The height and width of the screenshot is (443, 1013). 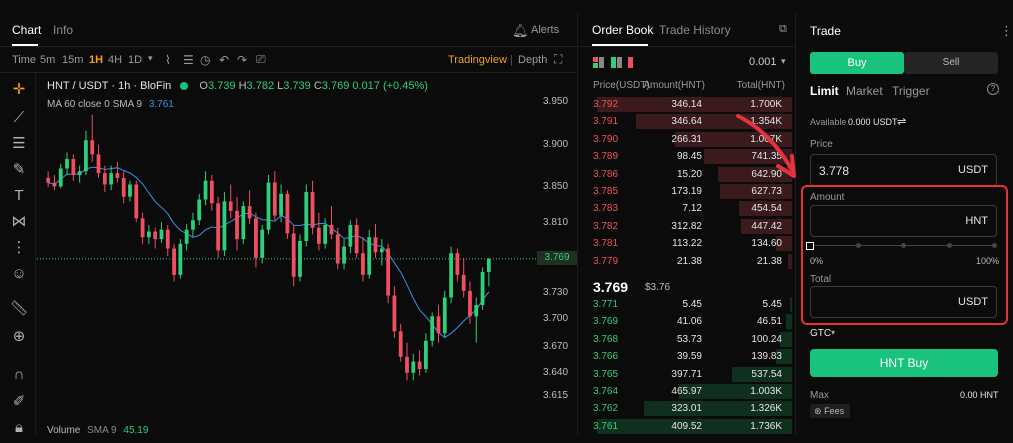 What do you see at coordinates (695, 30) in the screenshot?
I see `tab-trade-history: Trade History` at bounding box center [695, 30].